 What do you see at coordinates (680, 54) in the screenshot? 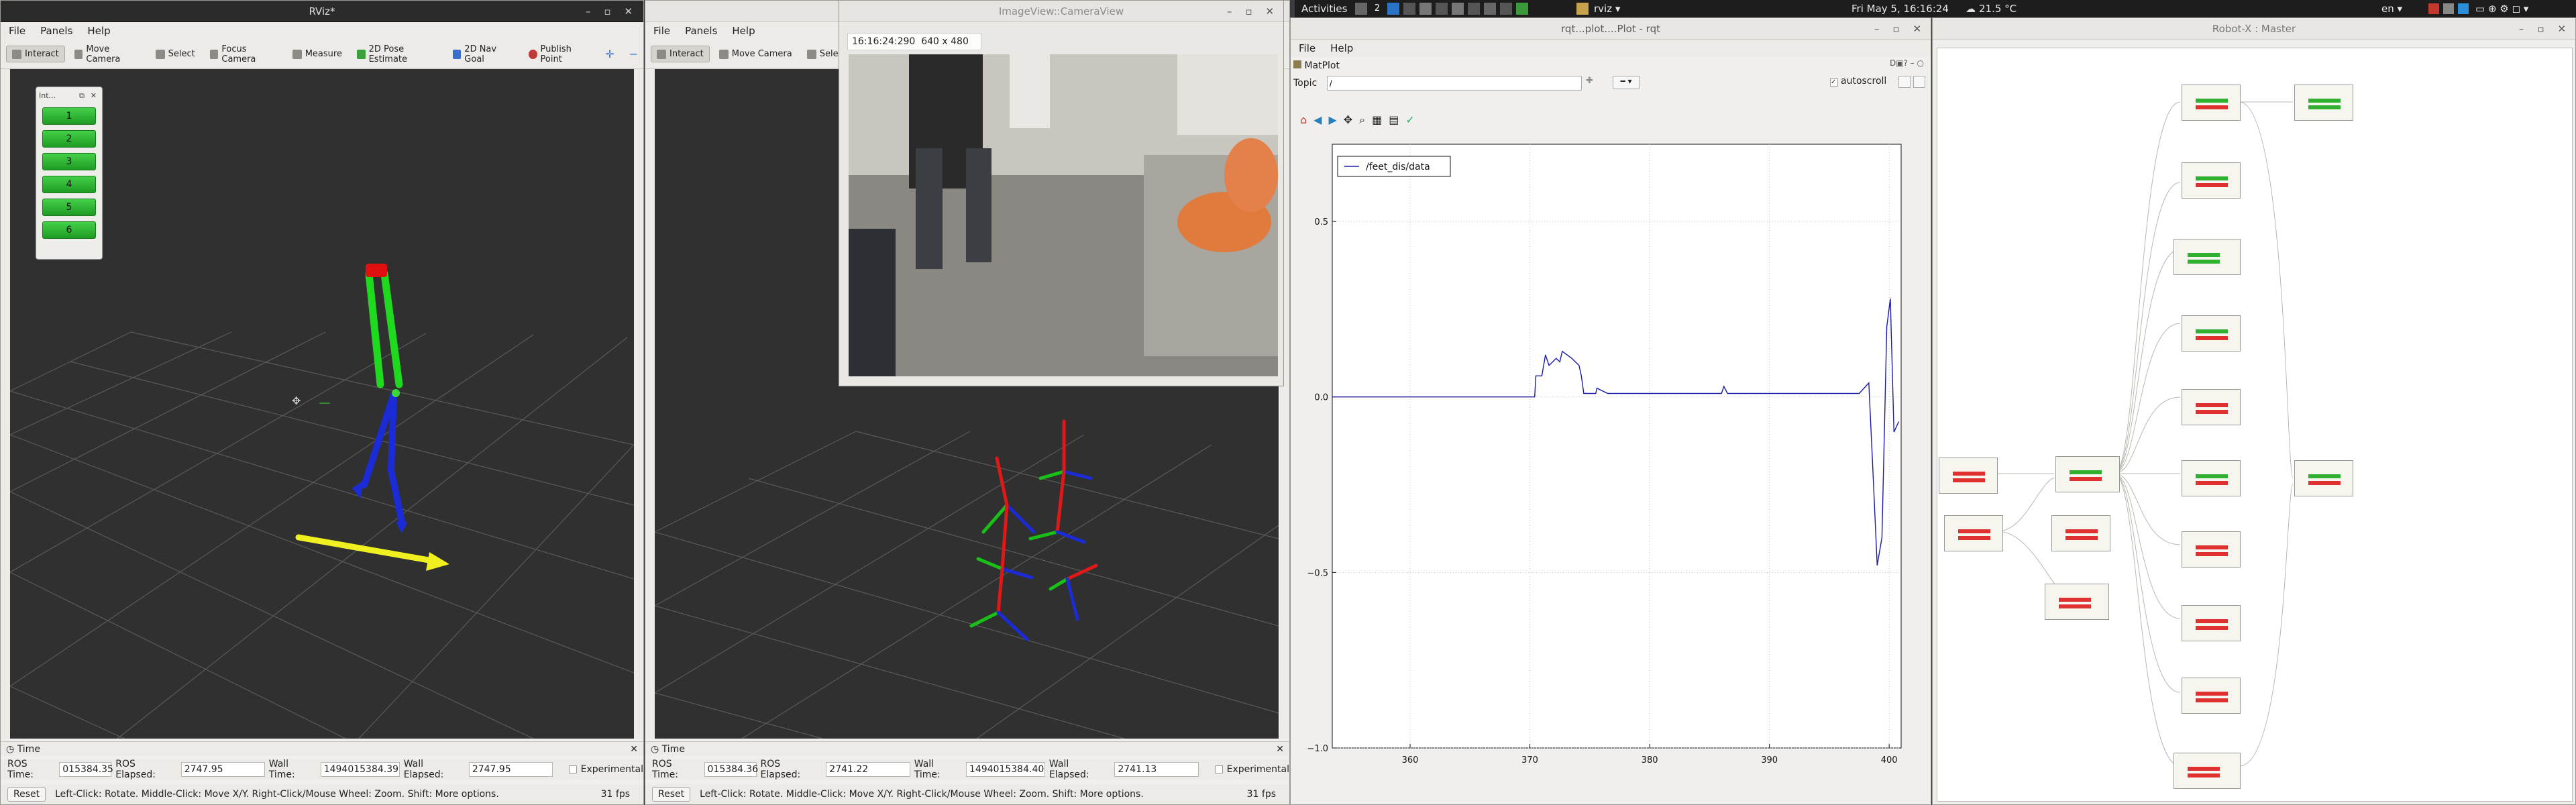
I see `tool-interact: Interact` at bounding box center [680, 54].